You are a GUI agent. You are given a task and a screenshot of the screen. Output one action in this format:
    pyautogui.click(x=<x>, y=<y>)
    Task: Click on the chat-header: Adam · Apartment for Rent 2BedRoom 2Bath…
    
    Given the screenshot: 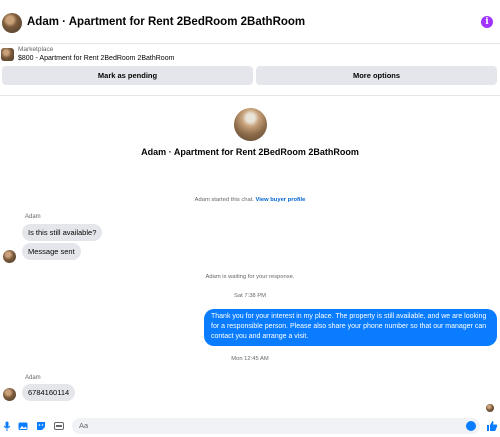 What is the action you would take?
    pyautogui.click(x=250, y=22)
    